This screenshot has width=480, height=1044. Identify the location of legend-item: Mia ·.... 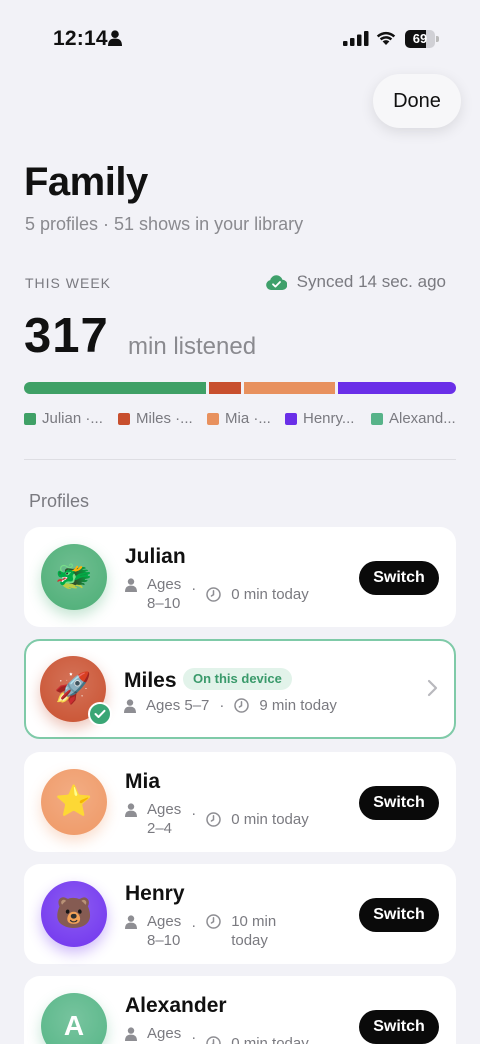
(239, 418).